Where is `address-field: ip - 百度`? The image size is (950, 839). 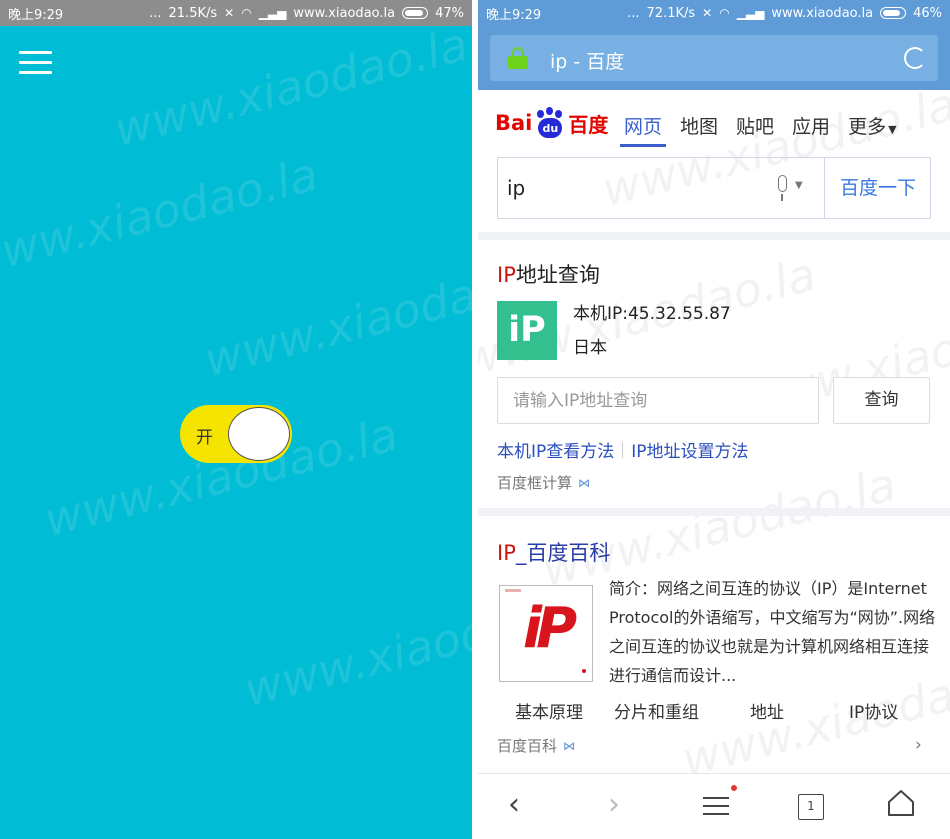 address-field: ip - 百度 is located at coordinates (714, 58).